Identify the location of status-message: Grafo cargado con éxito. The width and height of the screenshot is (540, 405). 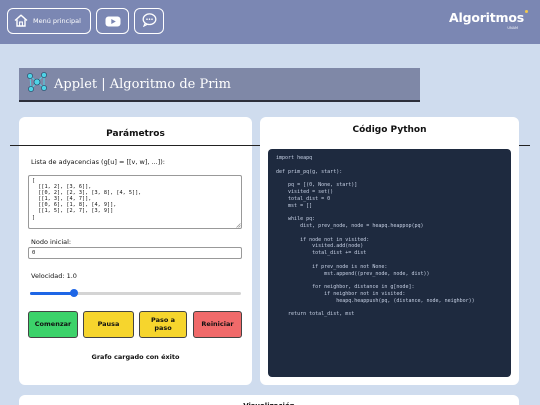
(135, 357).